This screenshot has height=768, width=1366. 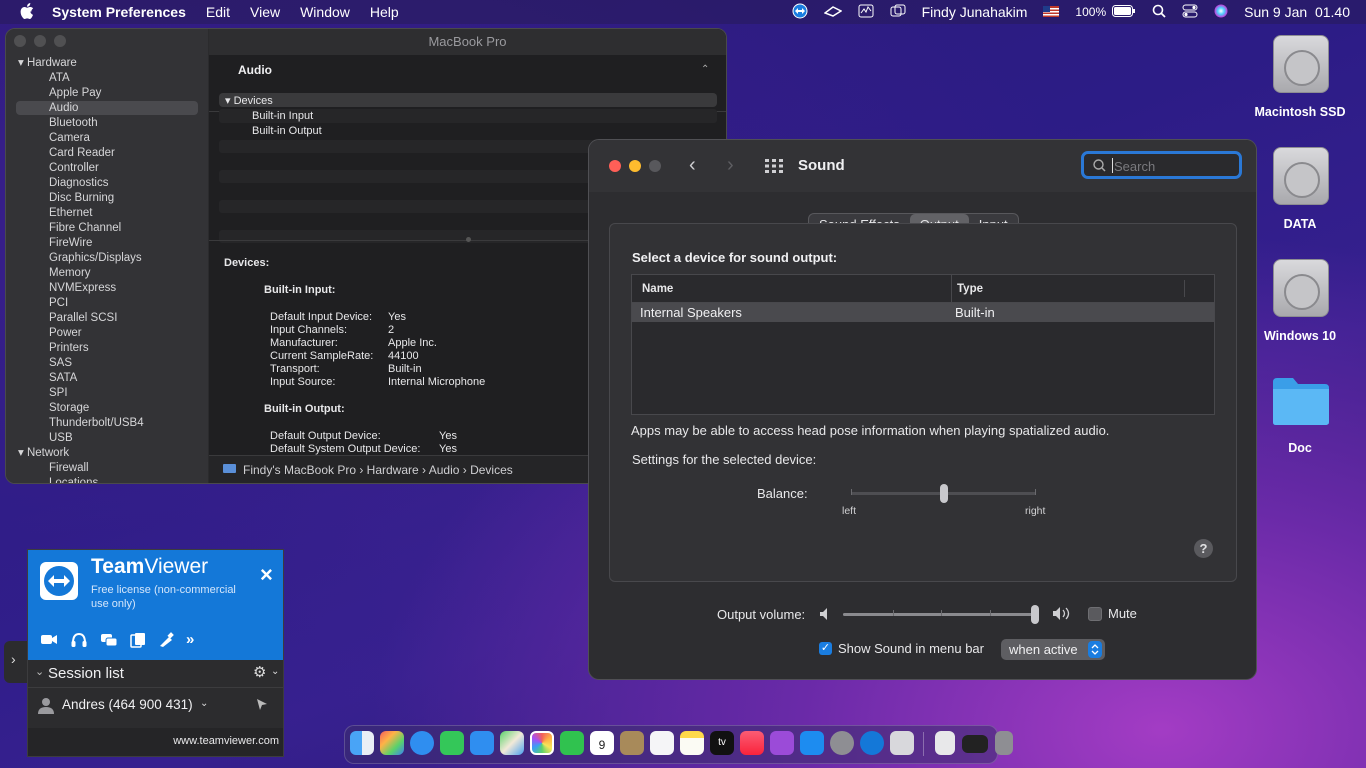 I want to click on maps-icon, so click(x=512, y=743).